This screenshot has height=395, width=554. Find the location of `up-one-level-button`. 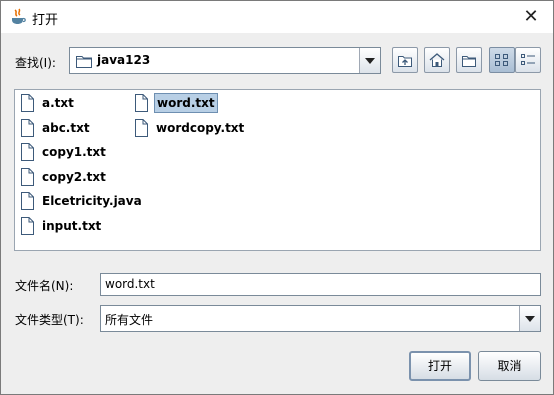

up-one-level-button is located at coordinates (405, 60).